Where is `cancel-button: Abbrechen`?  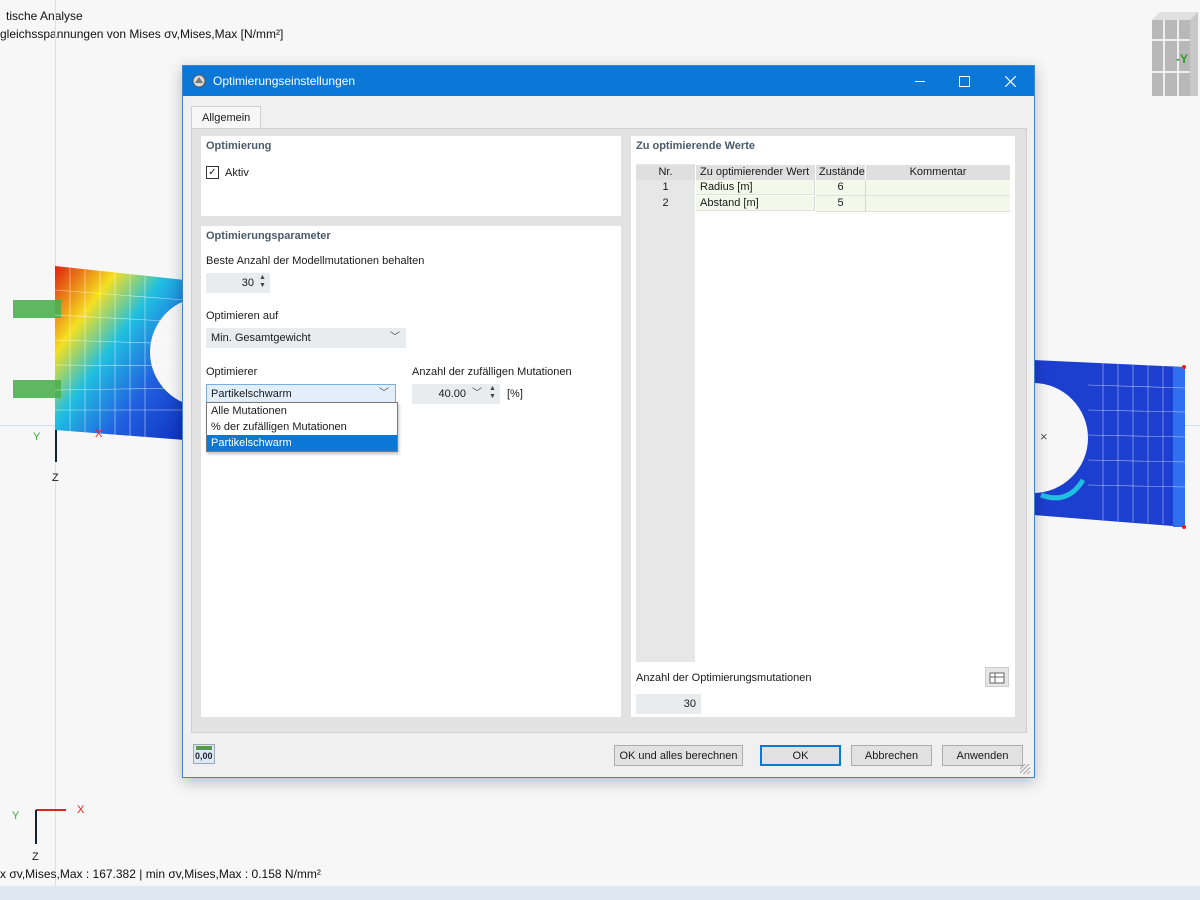
cancel-button: Abbrechen is located at coordinates (891, 755).